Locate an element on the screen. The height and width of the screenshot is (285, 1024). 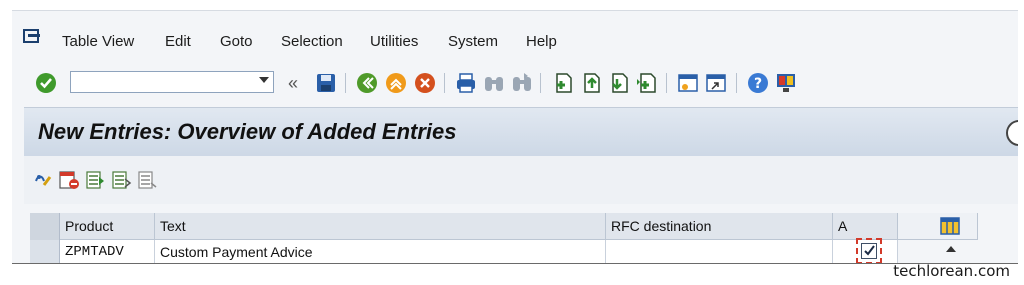
chevron-down-icon is located at coordinates (264, 80).